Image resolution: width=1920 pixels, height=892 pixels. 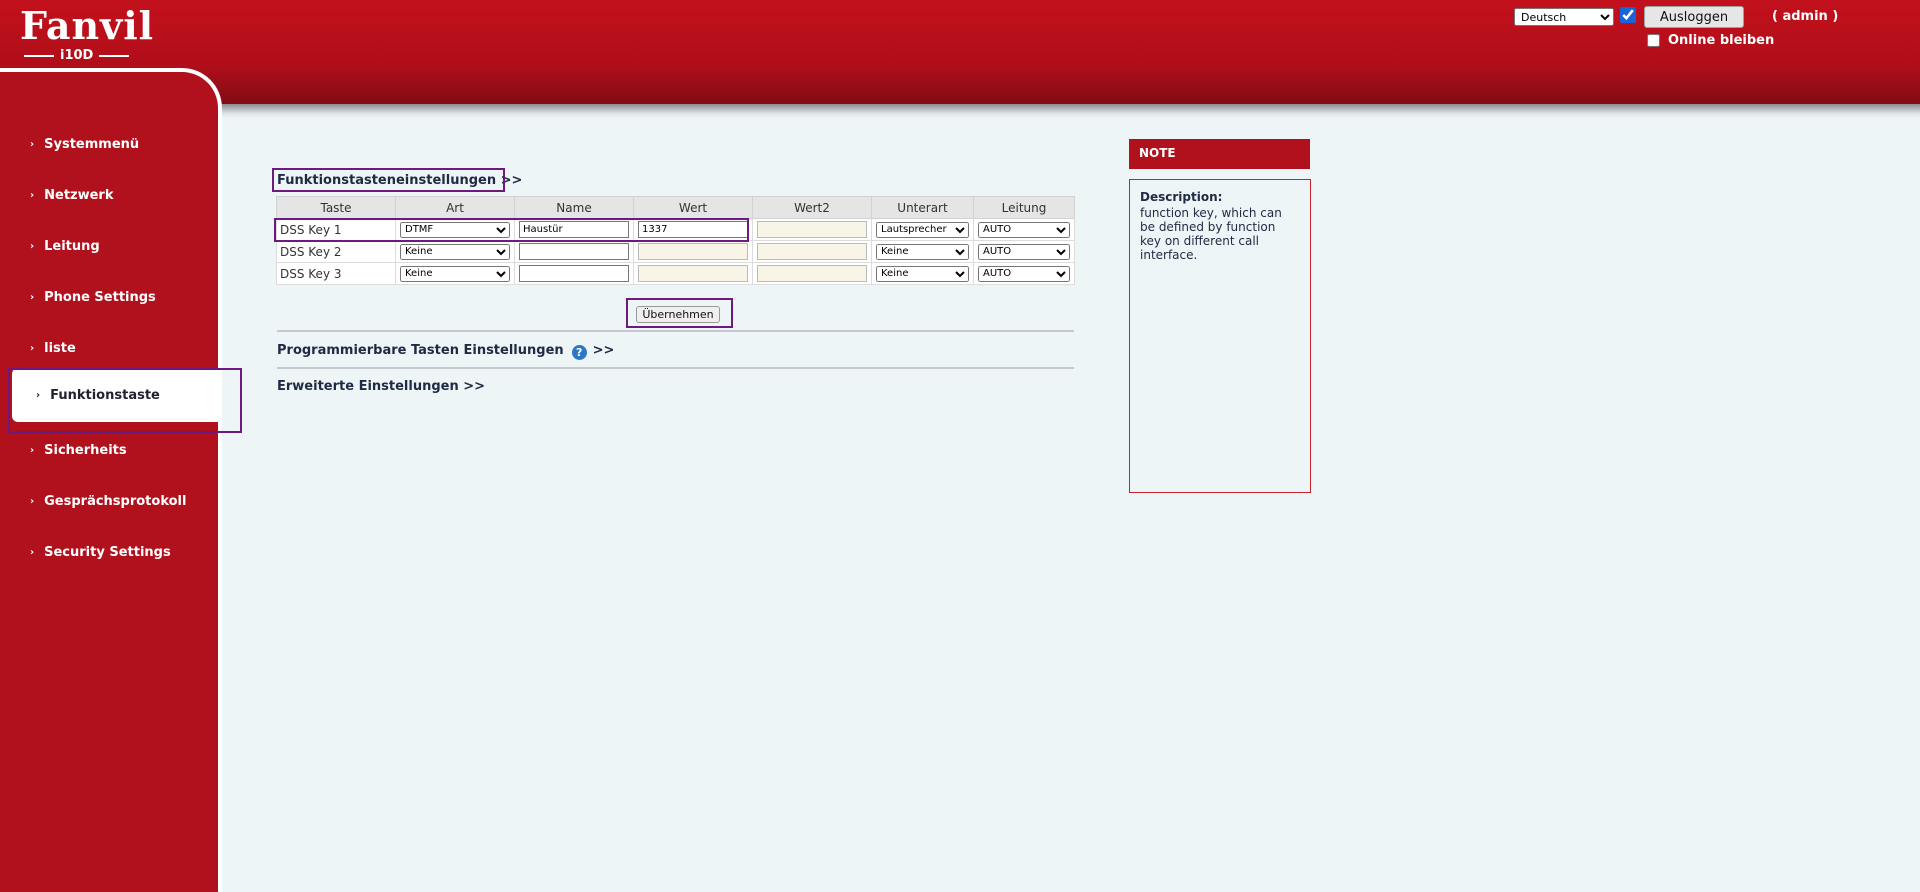 What do you see at coordinates (1219, 154) in the screenshot?
I see `note-header: NOTE` at bounding box center [1219, 154].